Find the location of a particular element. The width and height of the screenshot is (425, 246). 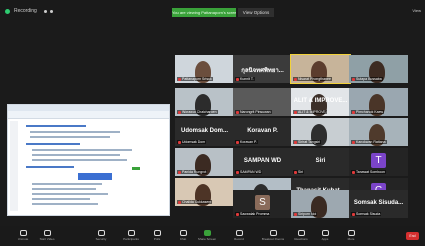

toolbar-label: Reactions is located at coordinates (301, 239).